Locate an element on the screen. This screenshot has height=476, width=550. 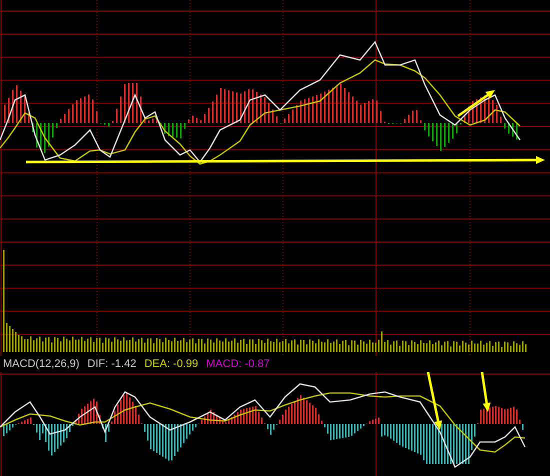
indicator-name: MACD(12,26,9) is located at coordinates (41, 364).